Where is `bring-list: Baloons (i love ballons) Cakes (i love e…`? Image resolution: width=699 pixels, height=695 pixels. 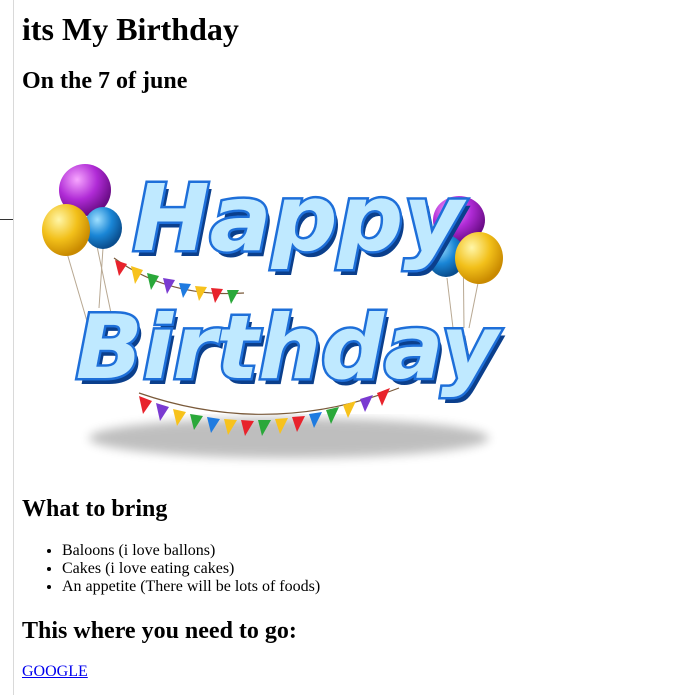 bring-list: Baloons (i love ballons) Cakes (i love e… is located at coordinates (171, 569).